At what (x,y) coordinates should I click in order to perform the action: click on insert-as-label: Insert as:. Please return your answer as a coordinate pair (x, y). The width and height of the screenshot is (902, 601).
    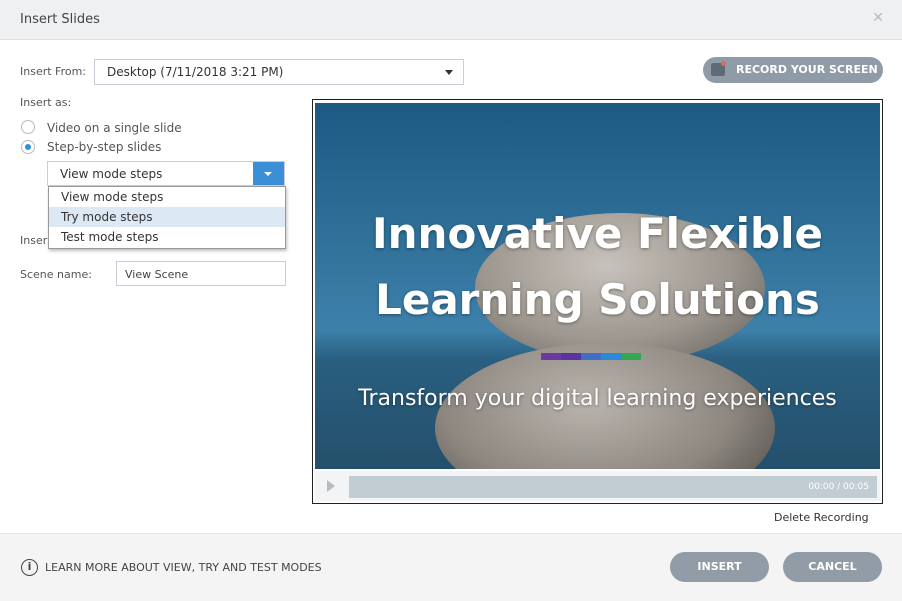
    Looking at the image, I should click on (46, 102).